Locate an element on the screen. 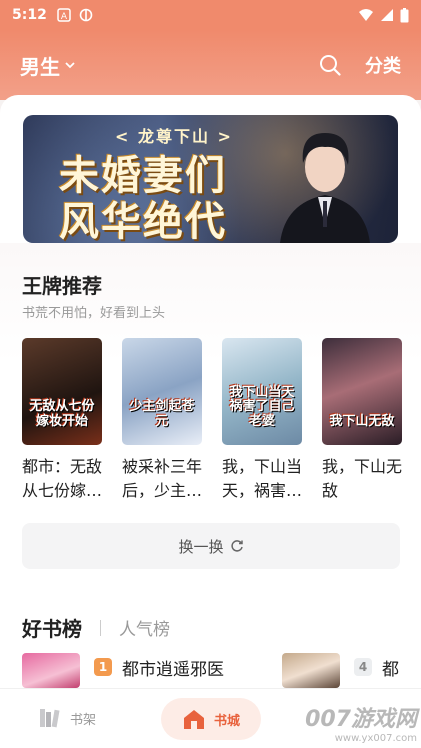  nav-bookstore-label: 书城 is located at coordinates (226, 721).